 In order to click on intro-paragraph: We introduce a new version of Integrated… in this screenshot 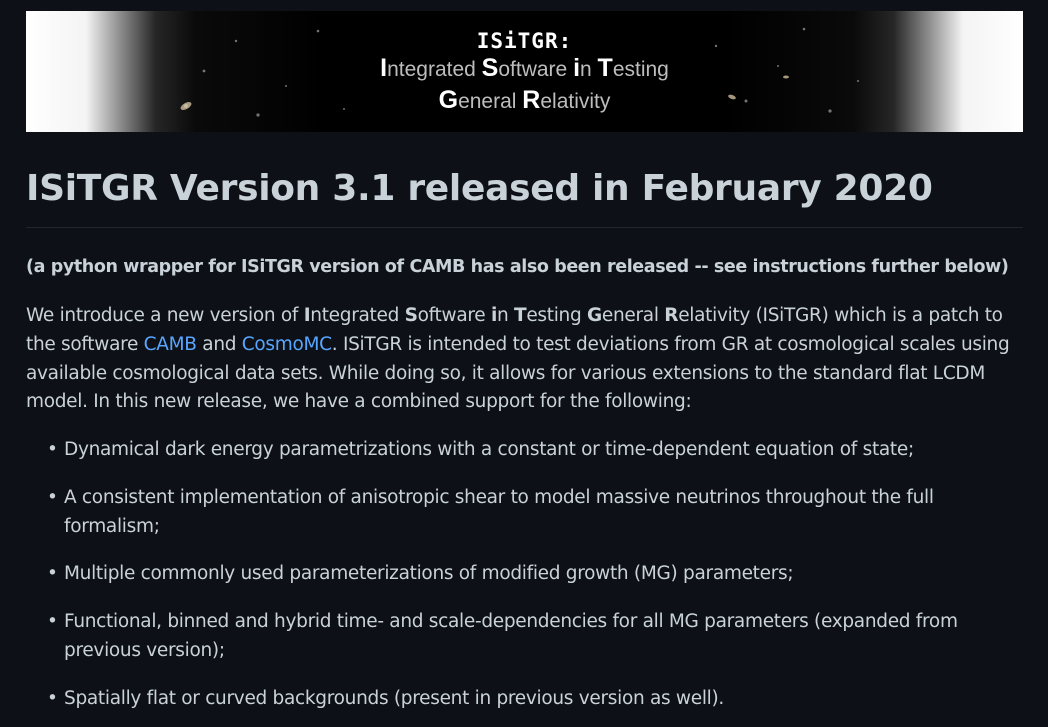, I will do `click(518, 359)`.